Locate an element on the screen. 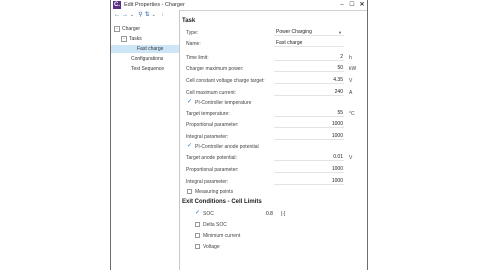  pi-anode-checkbox: ✓ is located at coordinates (189, 146).